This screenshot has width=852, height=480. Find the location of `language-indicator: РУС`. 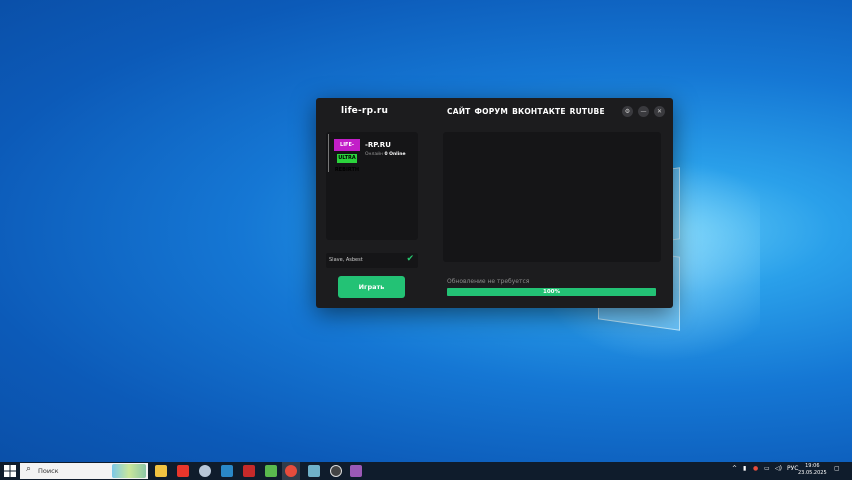

language-indicator: РУС is located at coordinates (792, 468).